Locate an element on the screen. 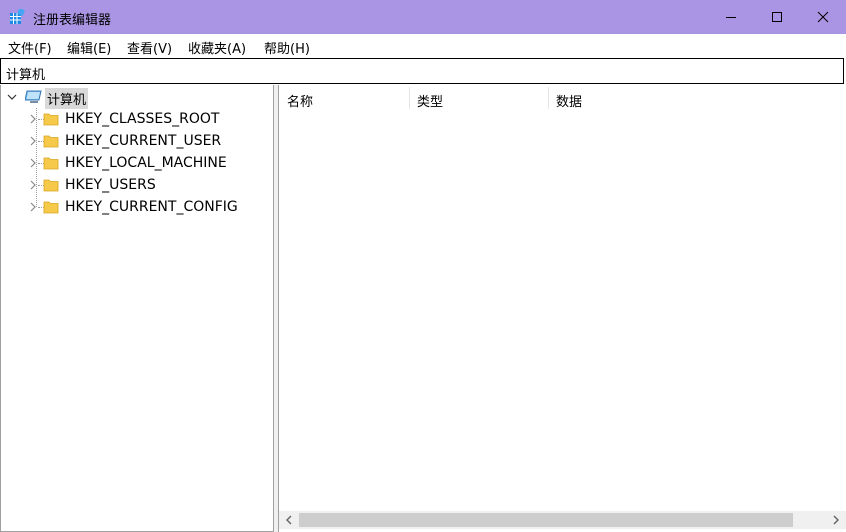  menu-help: 帮助(H) is located at coordinates (287, 47).